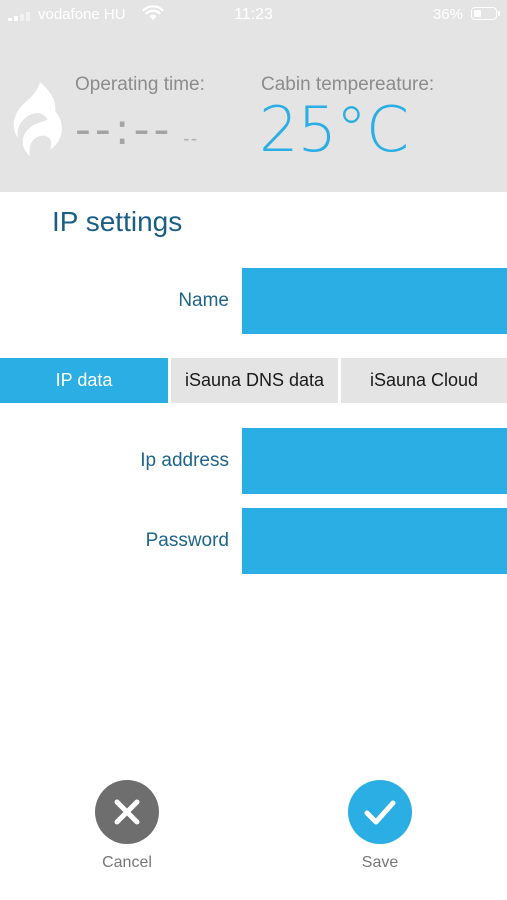 This screenshot has width=507, height=900. Describe the element at coordinates (374, 301) in the screenshot. I see `name-input` at that location.